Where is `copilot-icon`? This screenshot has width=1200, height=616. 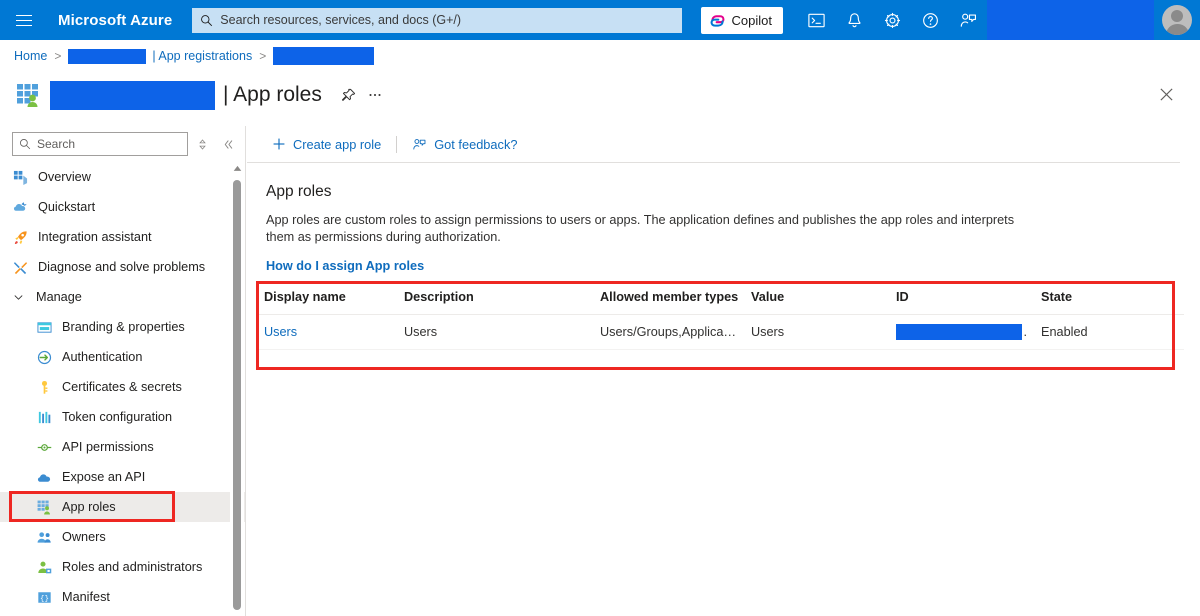
copilot-icon is located at coordinates (717, 20).